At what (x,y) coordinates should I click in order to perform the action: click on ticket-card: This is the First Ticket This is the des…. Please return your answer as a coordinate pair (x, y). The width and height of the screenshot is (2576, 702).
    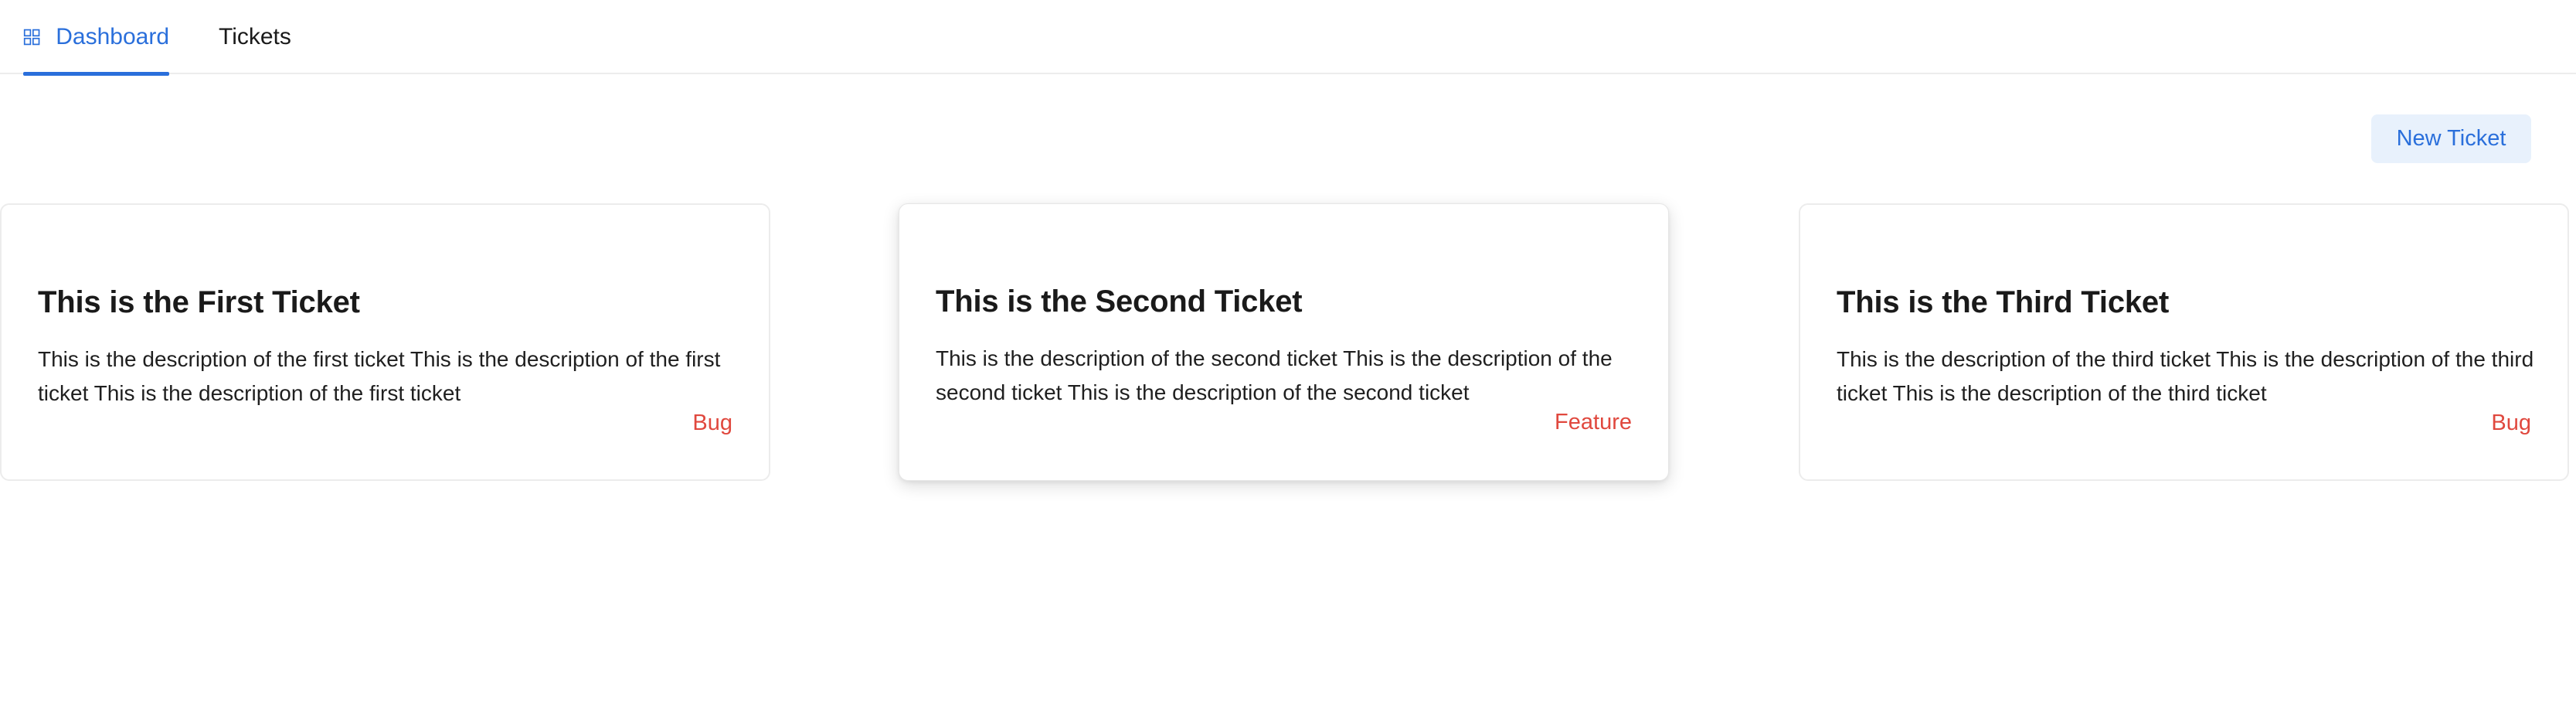
    Looking at the image, I should click on (385, 342).